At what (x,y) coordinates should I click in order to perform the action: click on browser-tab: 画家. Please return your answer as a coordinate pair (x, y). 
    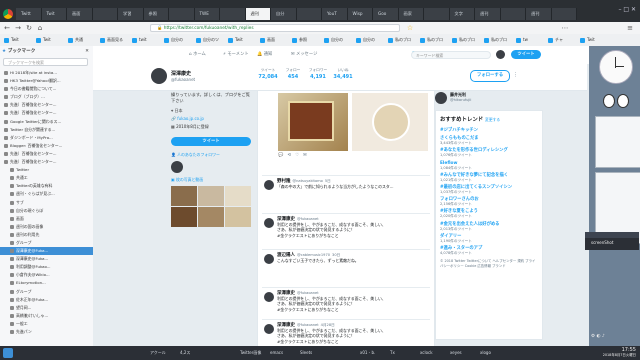
    Looking at the image, I should click on (411, 14).